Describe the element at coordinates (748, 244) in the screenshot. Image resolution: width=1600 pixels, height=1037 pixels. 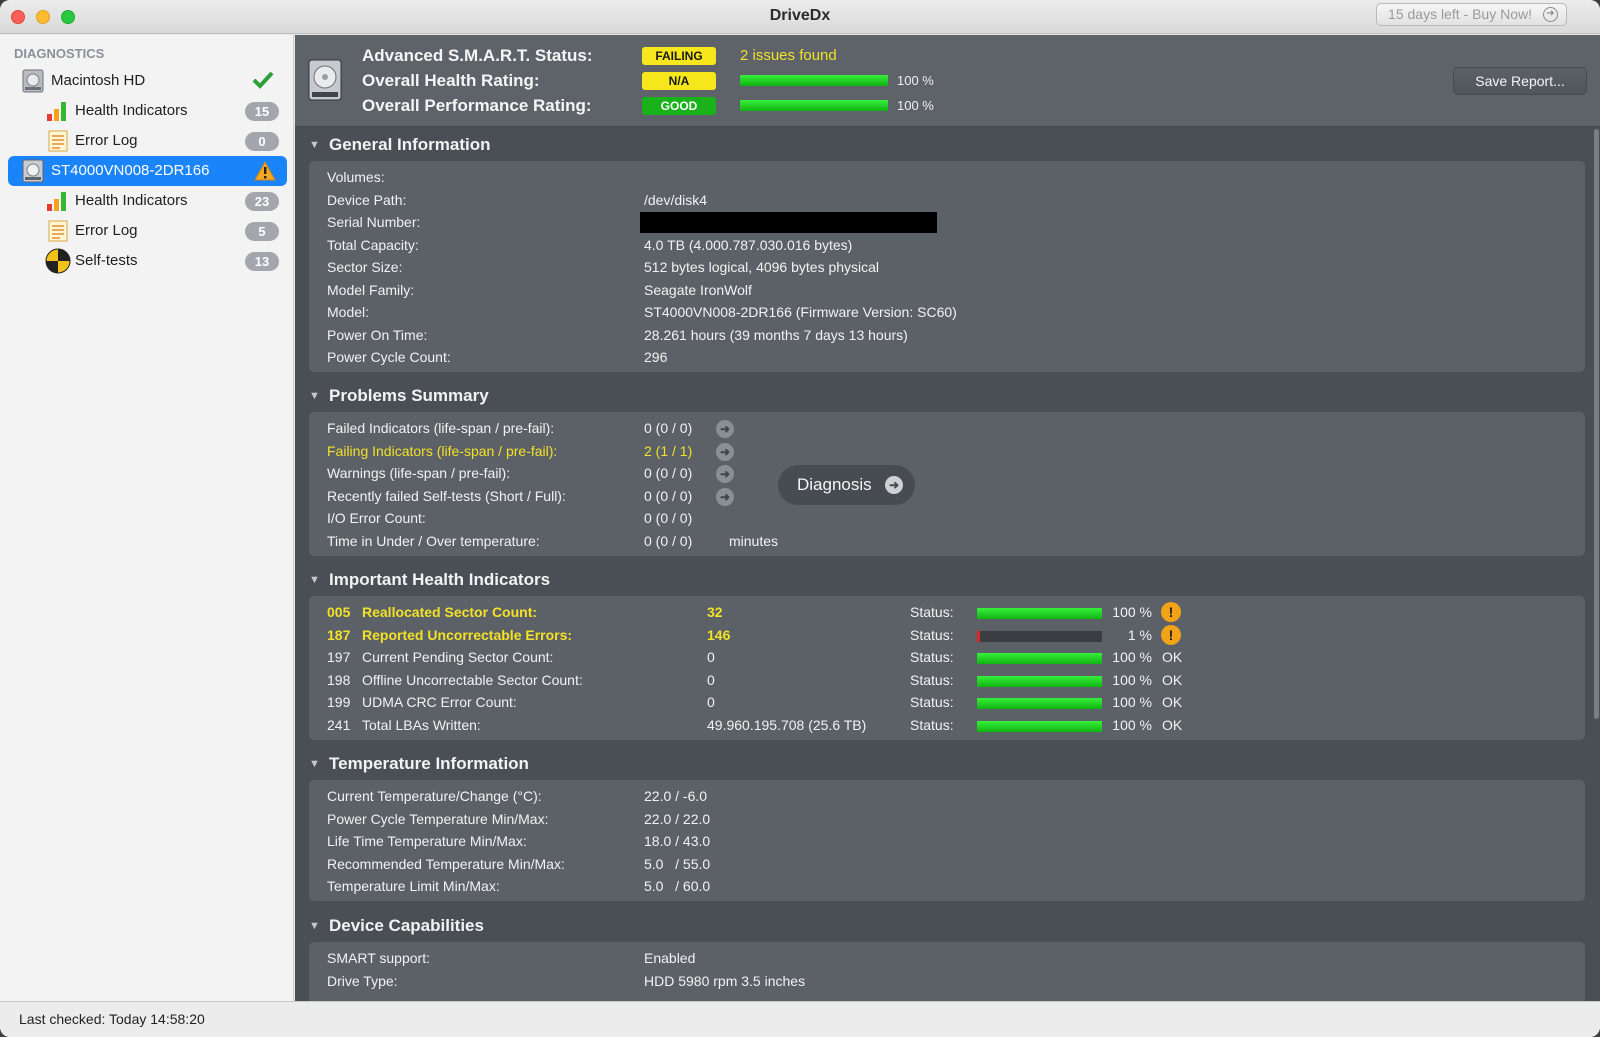
I see `info-value: 4.0 TB (4.000.787.030.016 bytes)` at that location.